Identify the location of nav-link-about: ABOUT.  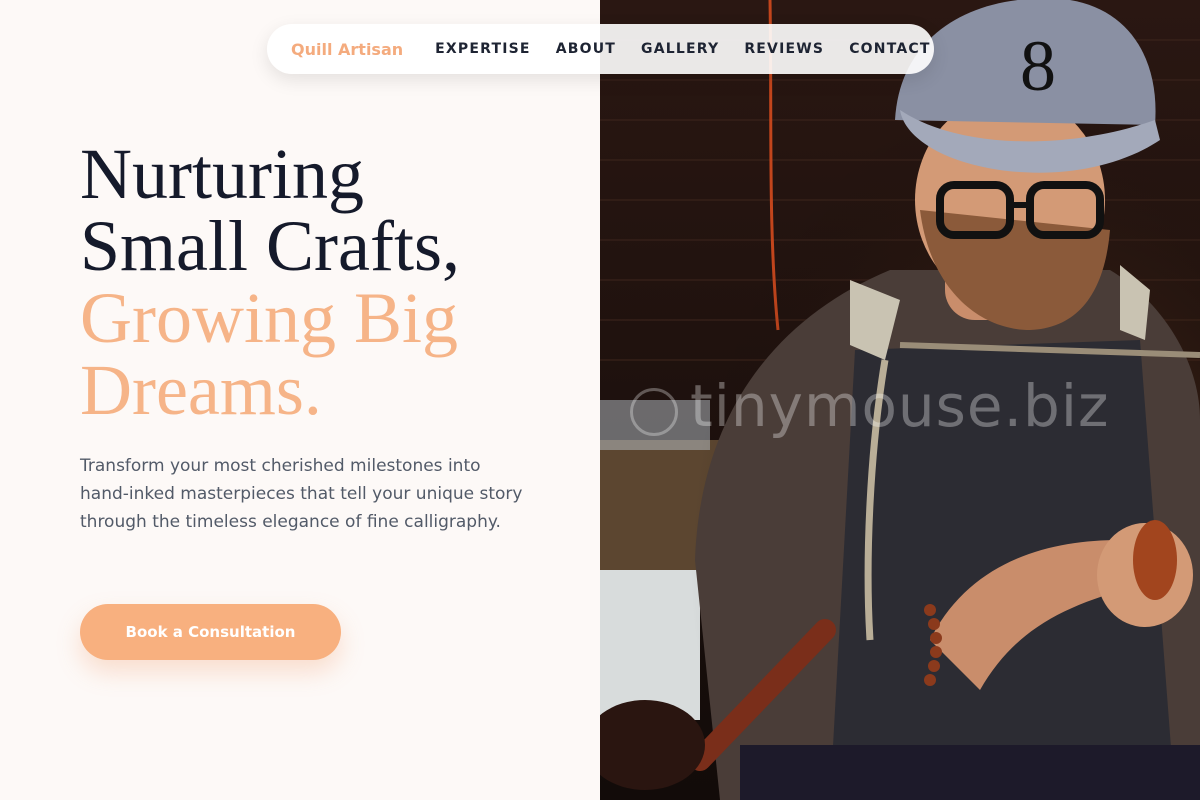
(586, 49).